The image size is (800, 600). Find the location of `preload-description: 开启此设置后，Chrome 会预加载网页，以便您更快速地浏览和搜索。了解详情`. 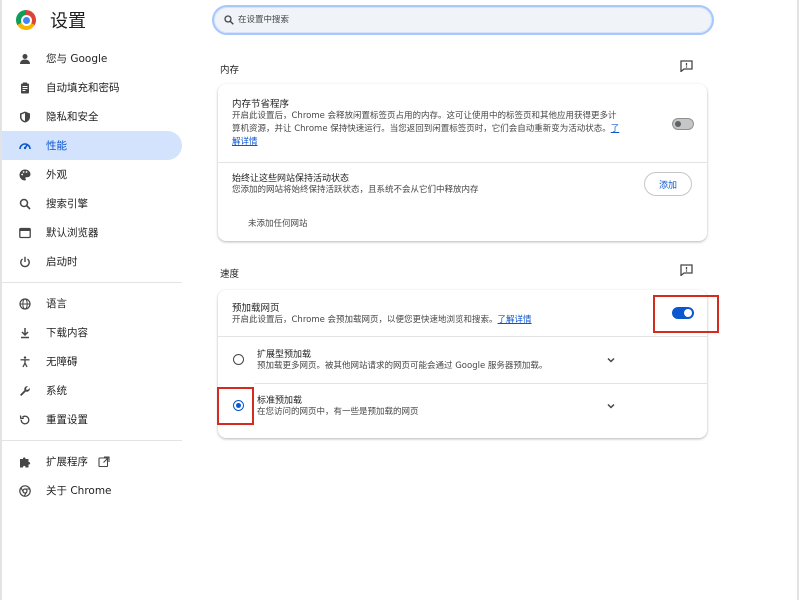

preload-description: 开启此设置后，Chrome 会预加载网页，以便您更快速地浏览和搜索。了解详情 is located at coordinates (382, 320).